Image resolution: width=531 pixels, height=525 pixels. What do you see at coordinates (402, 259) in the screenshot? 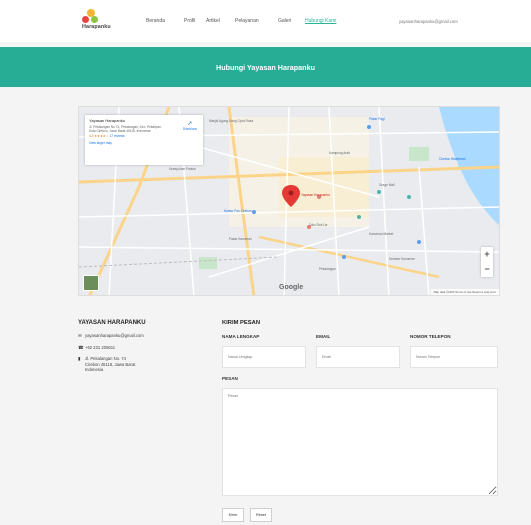
I see `map-label: Keraton Kanoman` at bounding box center [402, 259].